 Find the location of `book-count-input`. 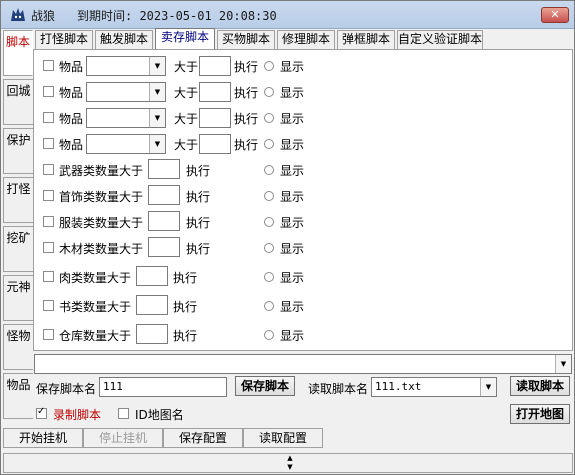

book-count-input is located at coordinates (152, 305).